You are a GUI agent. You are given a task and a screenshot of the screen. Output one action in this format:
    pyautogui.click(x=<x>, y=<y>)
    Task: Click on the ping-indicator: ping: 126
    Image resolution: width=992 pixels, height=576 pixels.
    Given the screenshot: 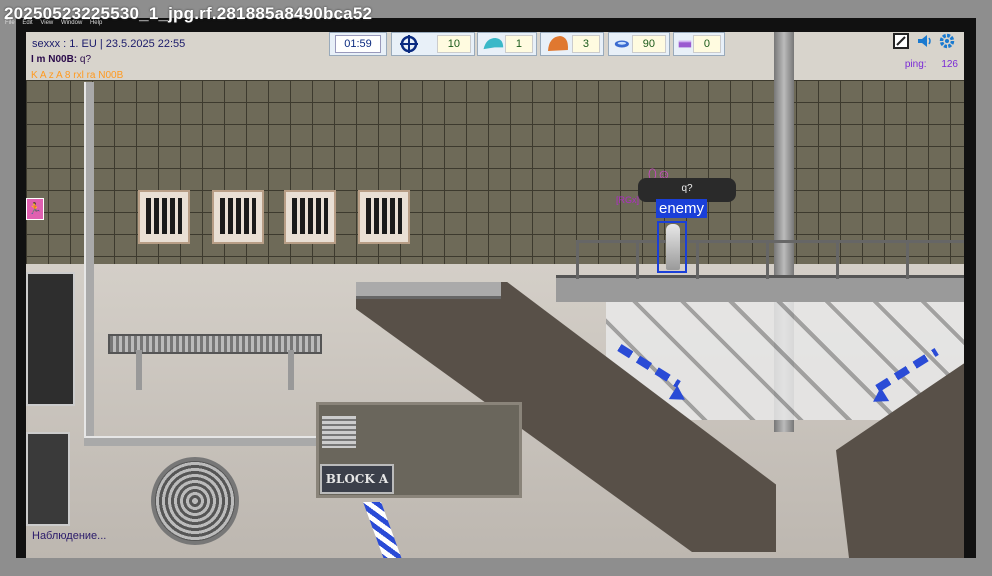 What is the action you would take?
    pyautogui.click(x=931, y=64)
    